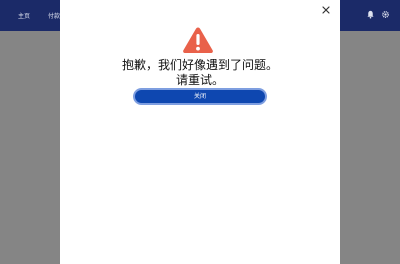 The width and height of the screenshot is (400, 264). I want to click on error-message: 抱歉，我们好像遇到了问题。 请重试。, so click(200, 73).